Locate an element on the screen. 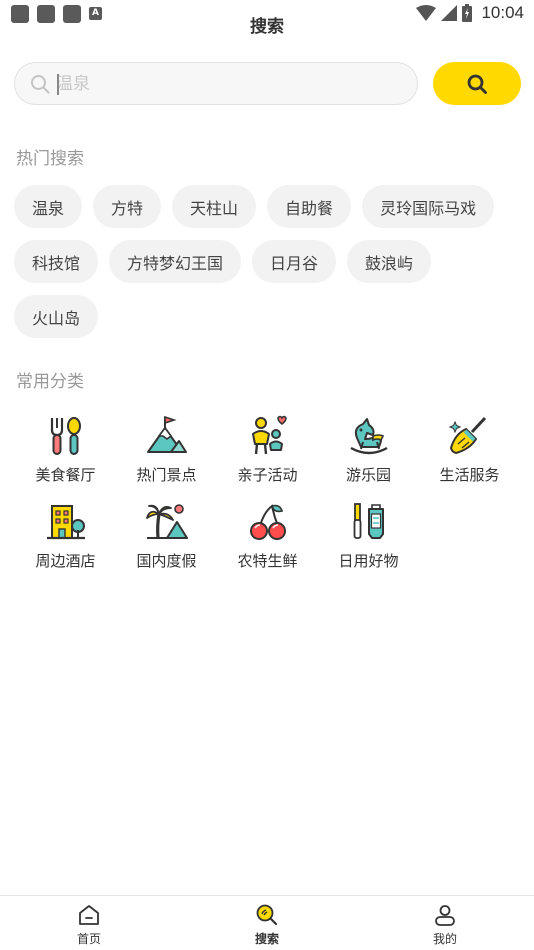 Image resolution: width=534 pixels, height=950 pixels. search-button is located at coordinates (477, 83).